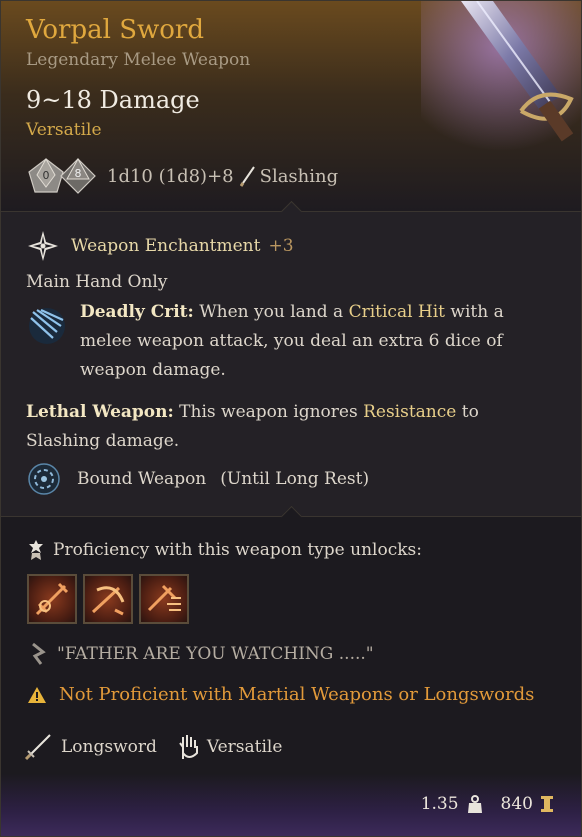 The height and width of the screenshot is (837, 582). I want to click on lethal-title: Lethal Weapon:, so click(100, 412).